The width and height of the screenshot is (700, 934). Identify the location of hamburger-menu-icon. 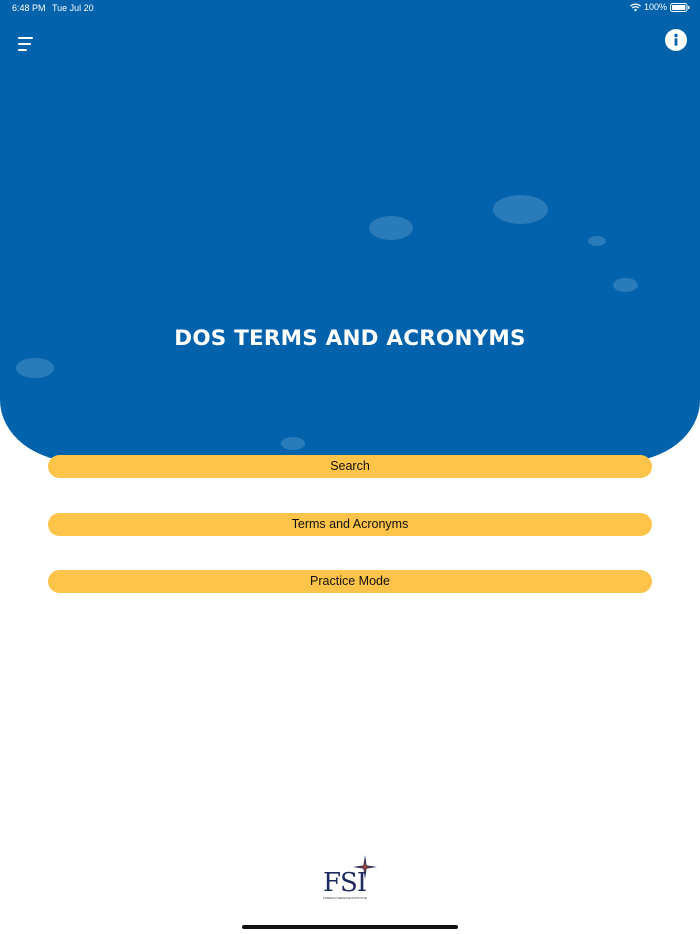
(28, 44).